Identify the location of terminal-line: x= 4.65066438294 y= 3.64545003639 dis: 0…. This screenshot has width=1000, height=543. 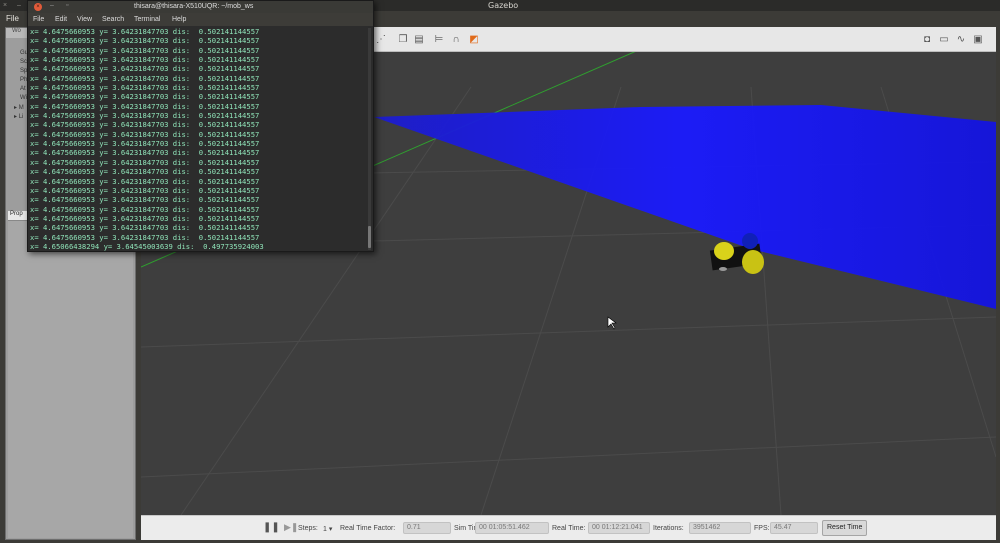
(147, 246).